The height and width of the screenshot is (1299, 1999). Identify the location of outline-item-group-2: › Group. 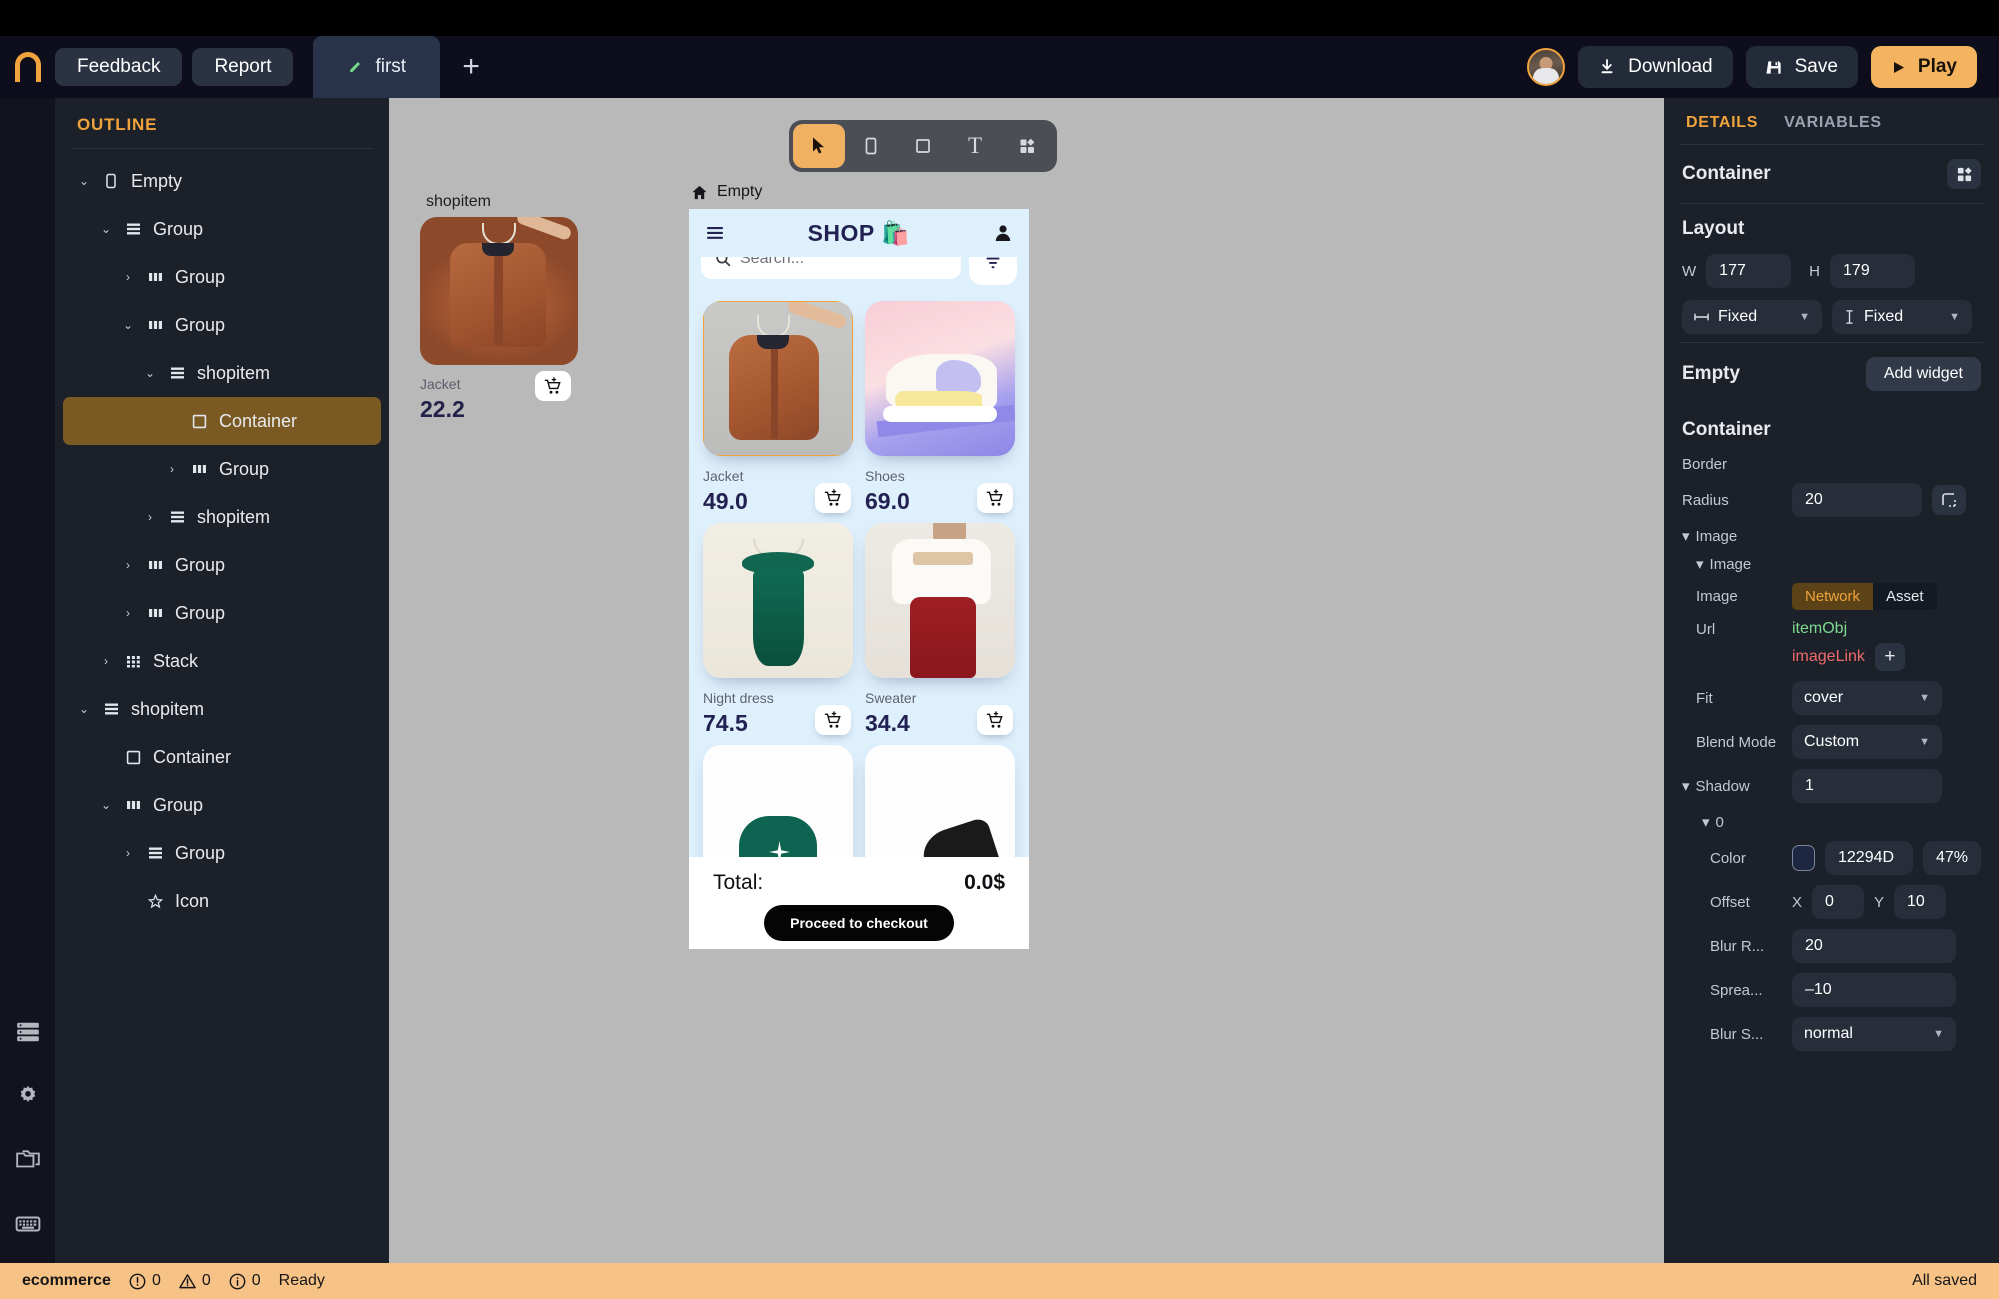
(222, 277).